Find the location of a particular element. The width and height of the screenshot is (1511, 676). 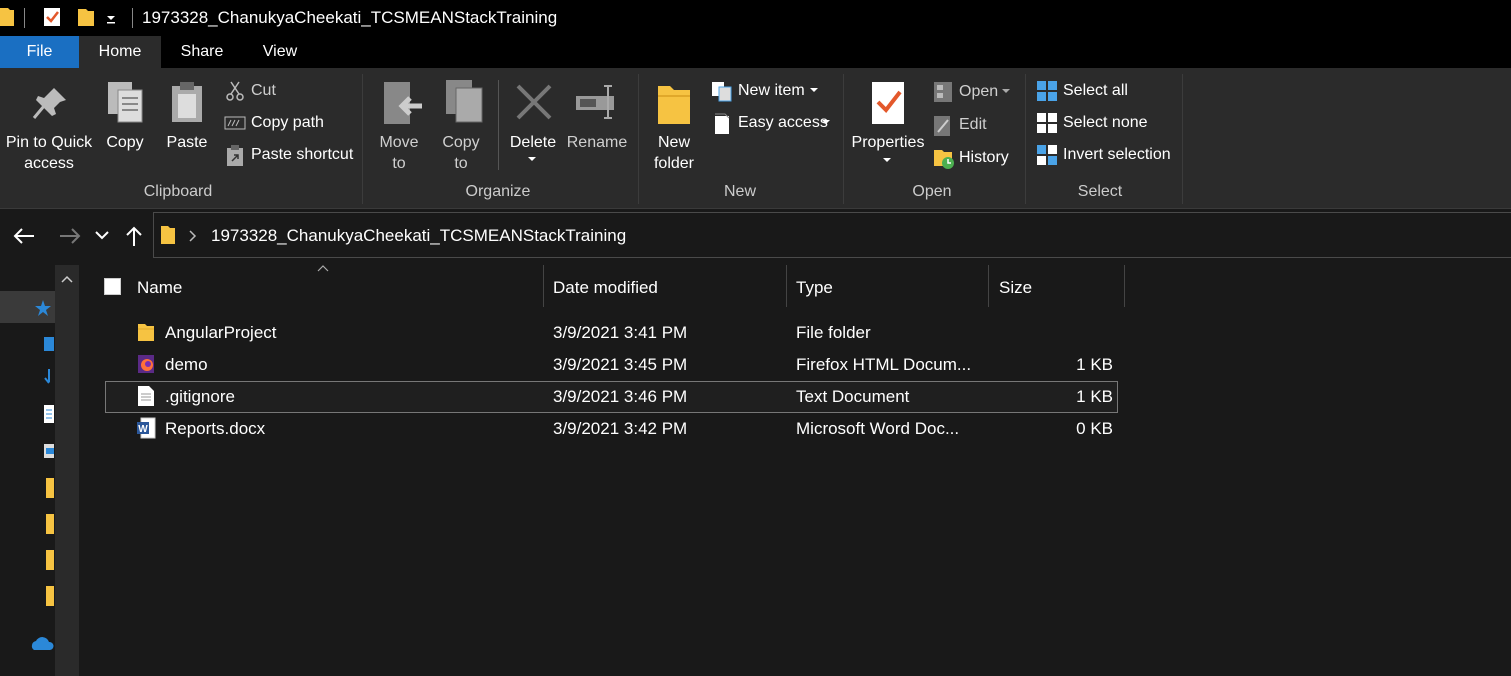

select-all-checkbox is located at coordinates (112, 286).